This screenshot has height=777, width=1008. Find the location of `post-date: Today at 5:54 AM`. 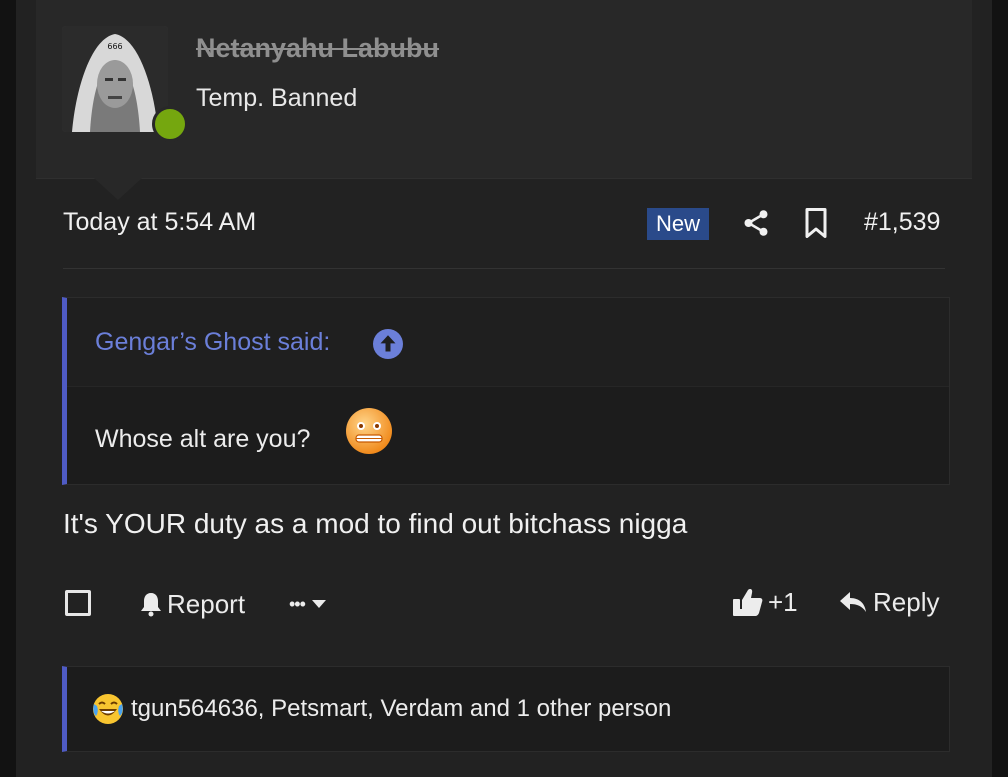

post-date: Today at 5:54 AM is located at coordinates (159, 222).